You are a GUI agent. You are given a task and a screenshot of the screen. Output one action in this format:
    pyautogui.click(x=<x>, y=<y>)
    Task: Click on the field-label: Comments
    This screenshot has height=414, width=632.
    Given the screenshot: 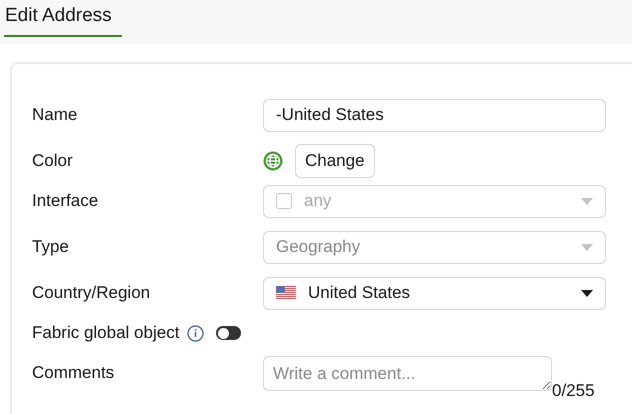 What is the action you would take?
    pyautogui.click(x=74, y=373)
    